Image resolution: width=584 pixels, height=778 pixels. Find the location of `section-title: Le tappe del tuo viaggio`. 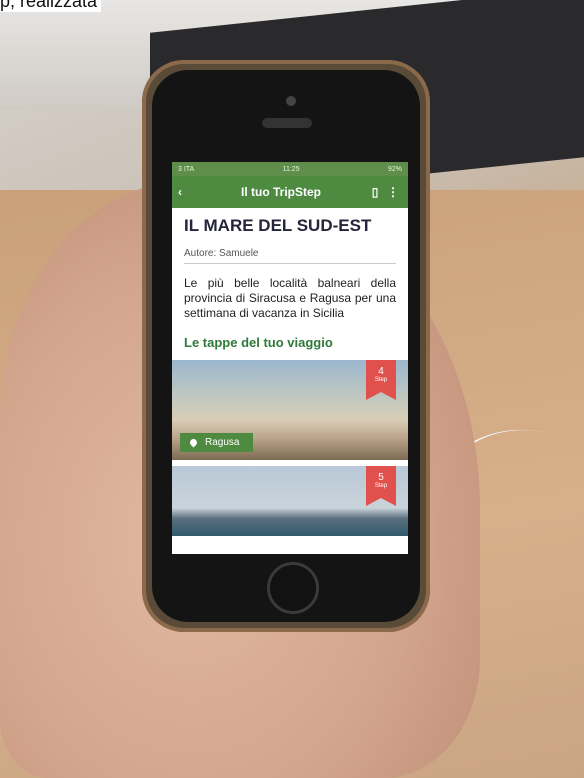

section-title: Le tappe del tuo viaggio is located at coordinates (258, 342).